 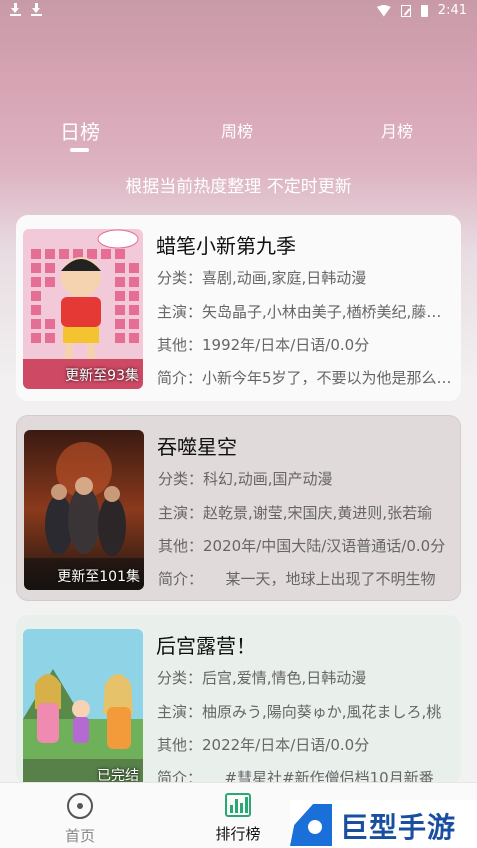 I want to click on watermark-logo-icon, so click(x=311, y=825).